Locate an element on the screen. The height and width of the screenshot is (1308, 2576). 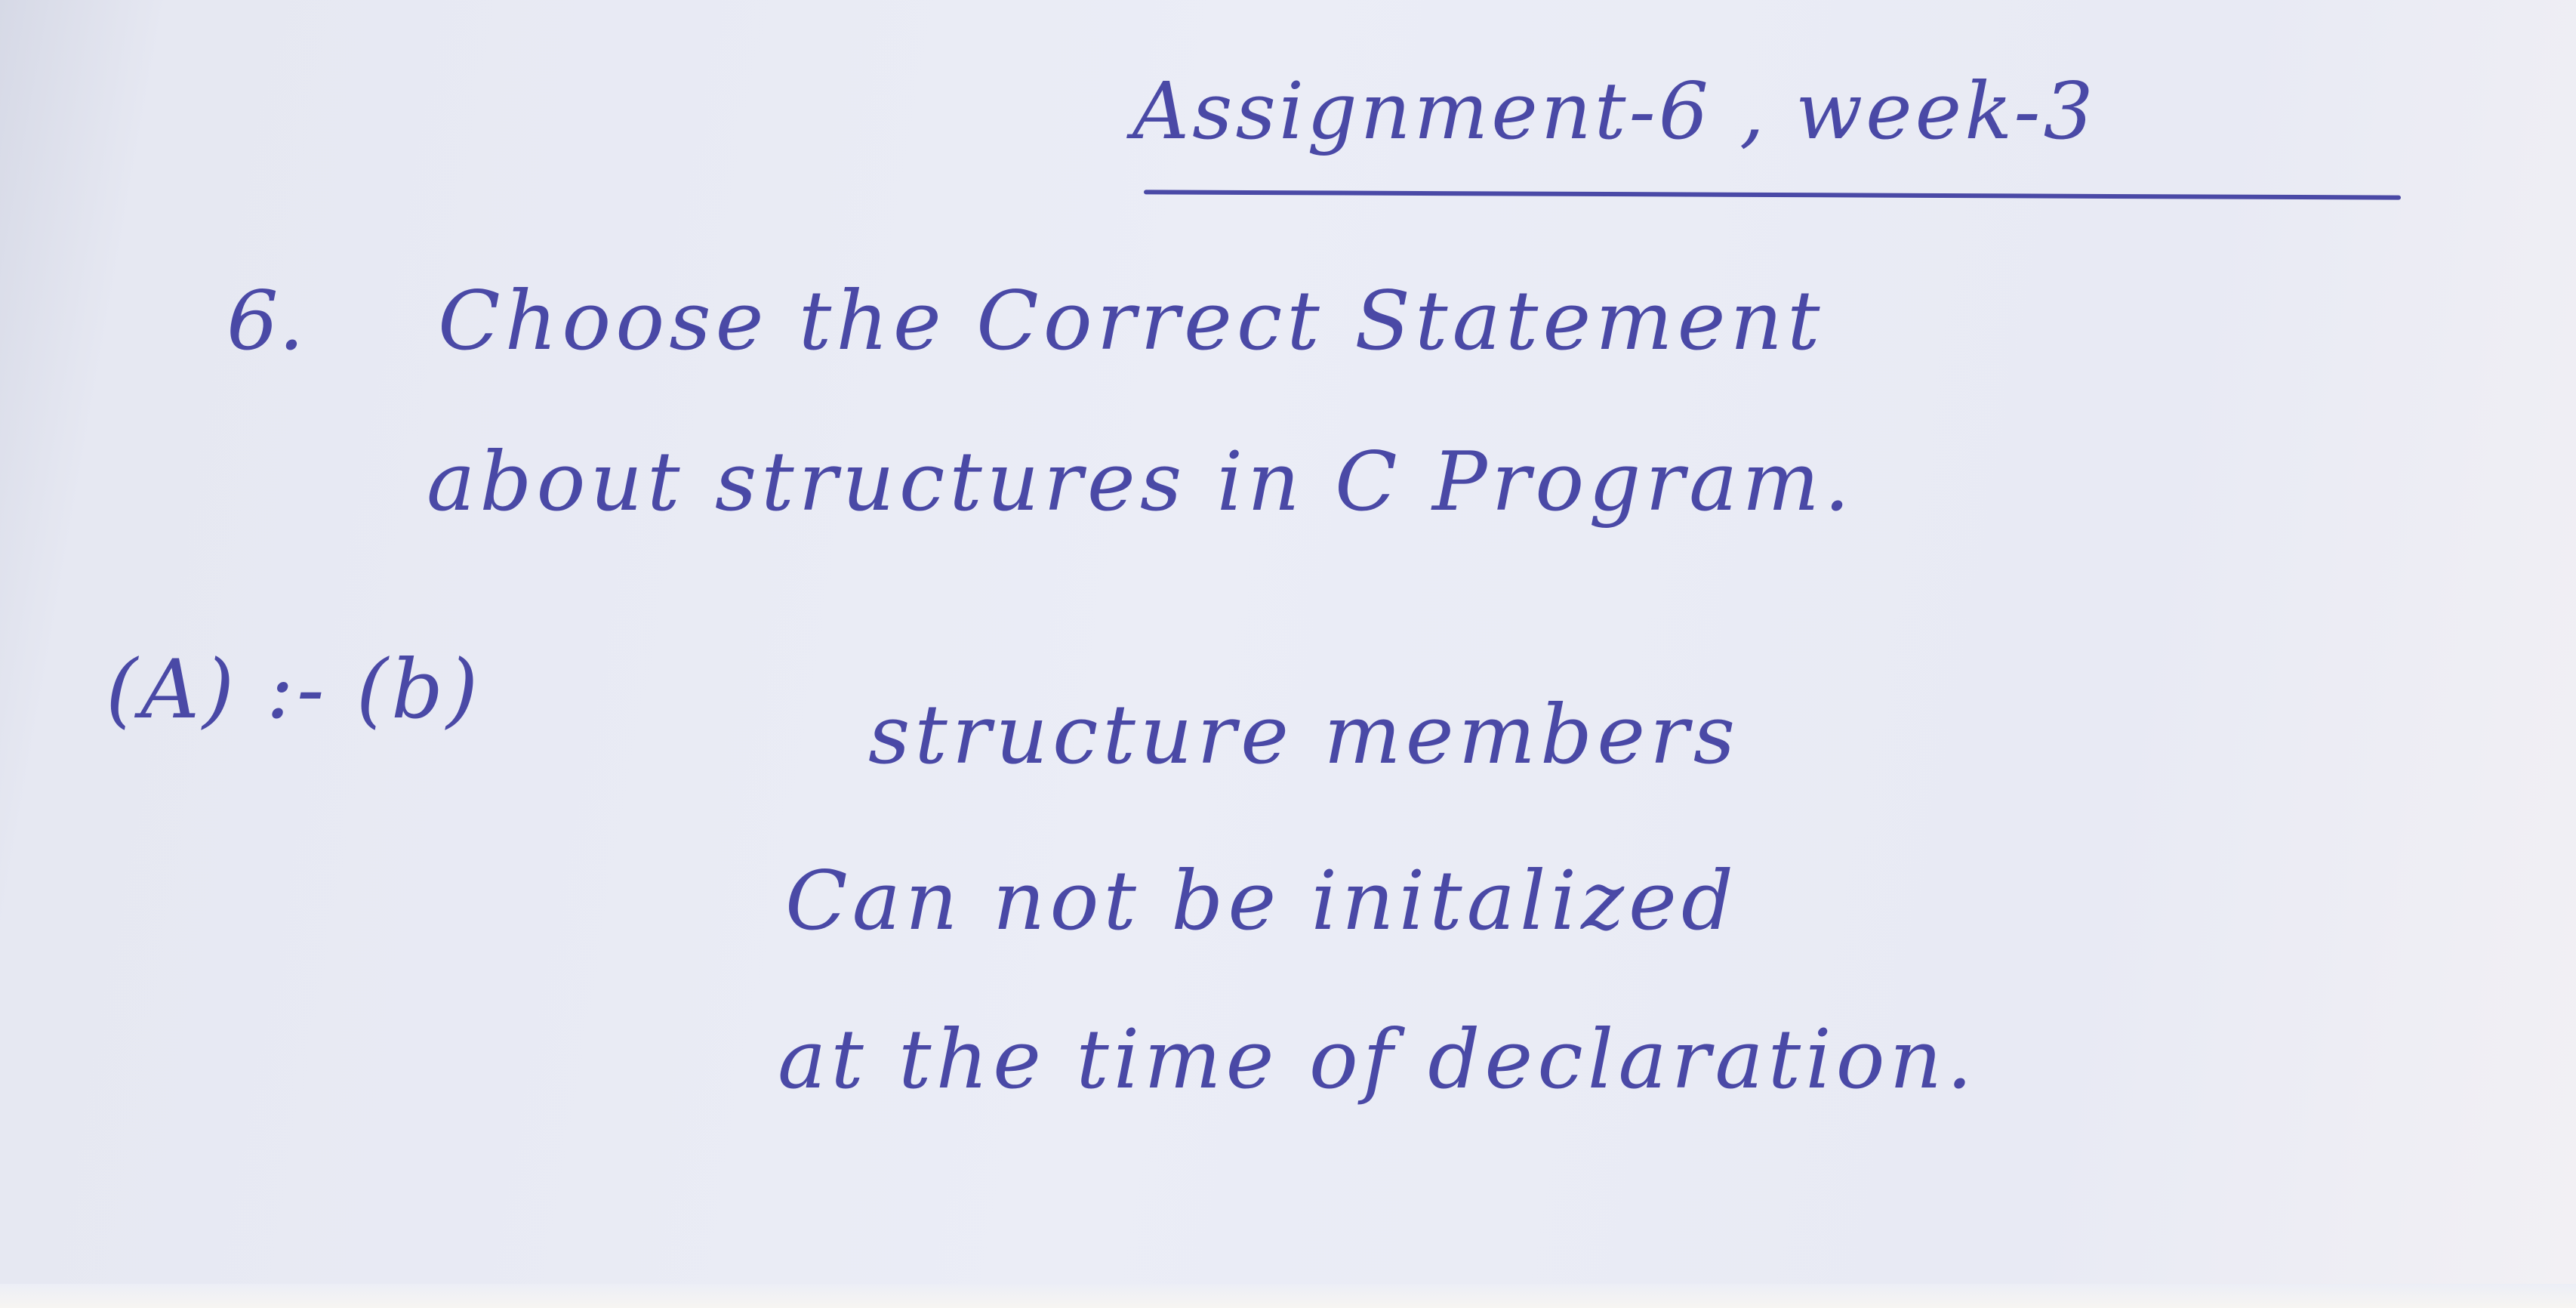
answer-label: (A) :- (b) is located at coordinates (294, 690).